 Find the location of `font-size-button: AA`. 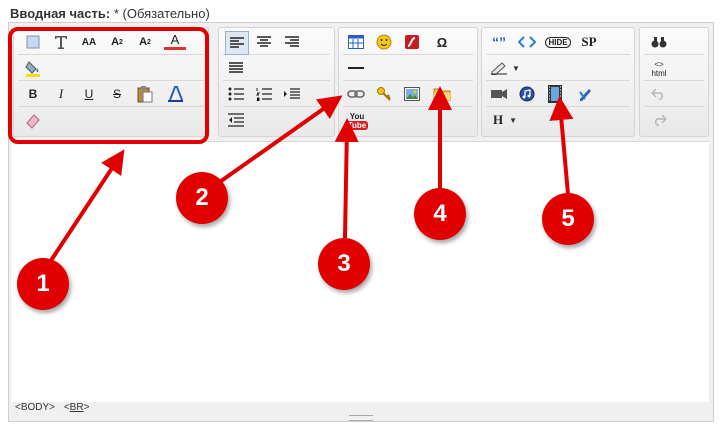

font-size-button: AA is located at coordinates (89, 42).